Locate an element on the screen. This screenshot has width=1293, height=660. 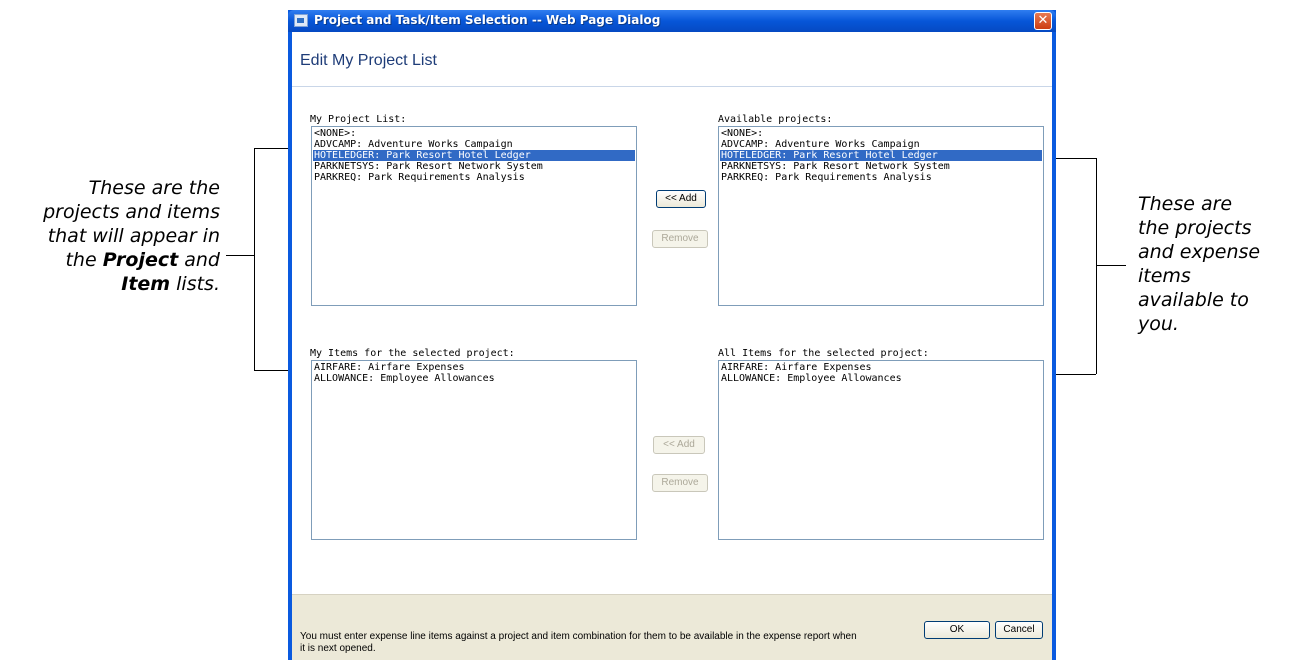
item-add-button: << Add is located at coordinates (679, 445).